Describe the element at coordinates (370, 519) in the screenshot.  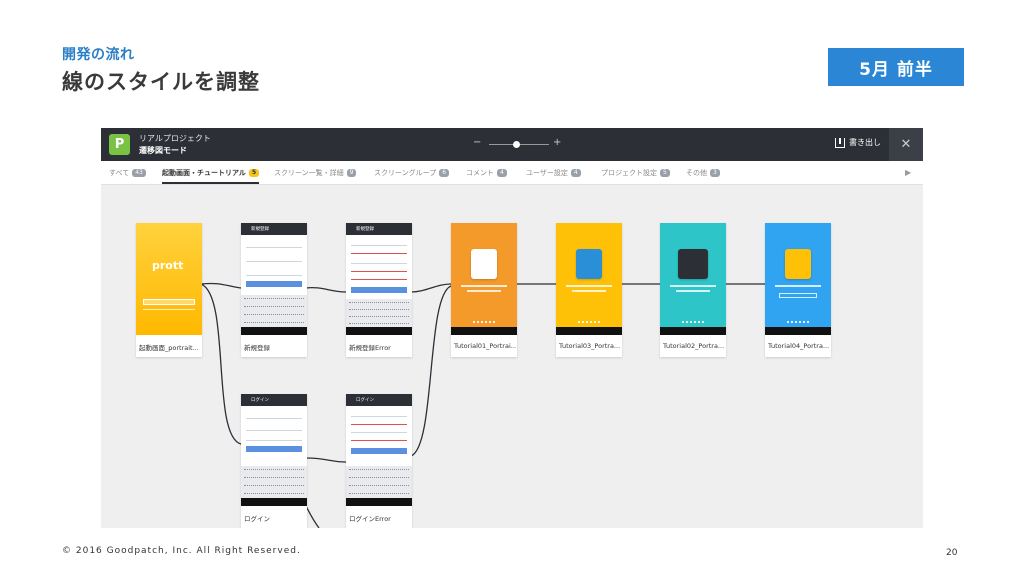
I see `screen-label: ログインError` at that location.